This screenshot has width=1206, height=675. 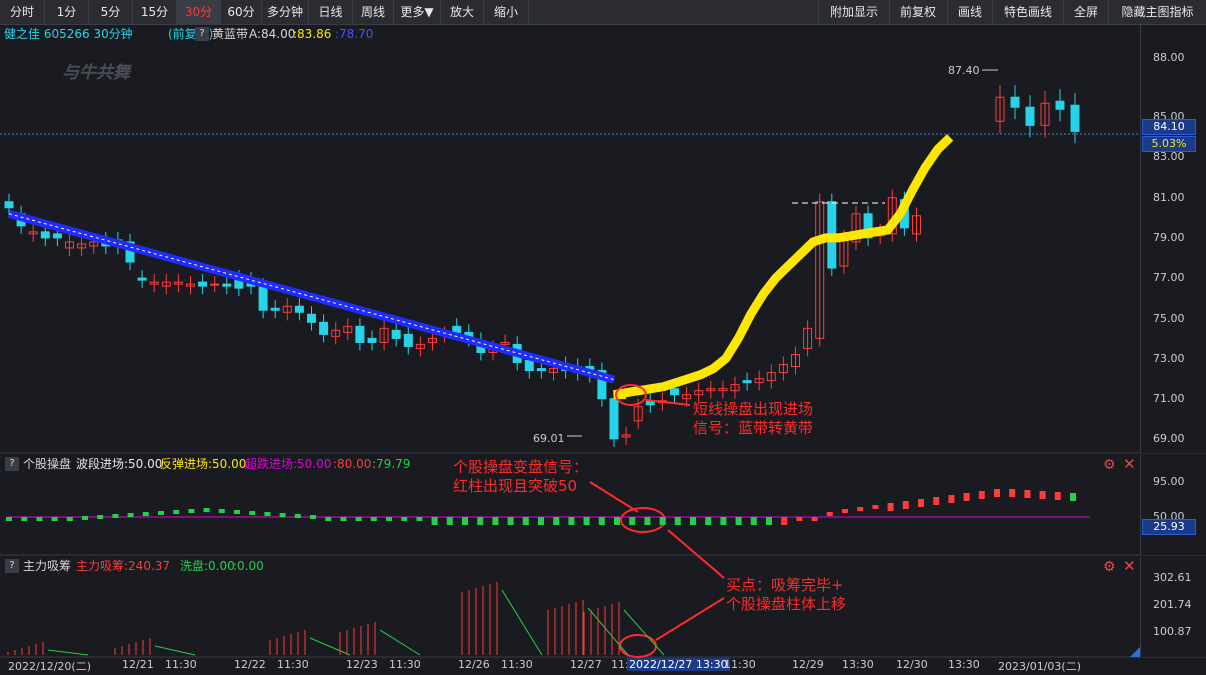 What do you see at coordinates (203, 464) in the screenshot?
I see `mid-value-2: 反弹进场:50.00` at bounding box center [203, 464].